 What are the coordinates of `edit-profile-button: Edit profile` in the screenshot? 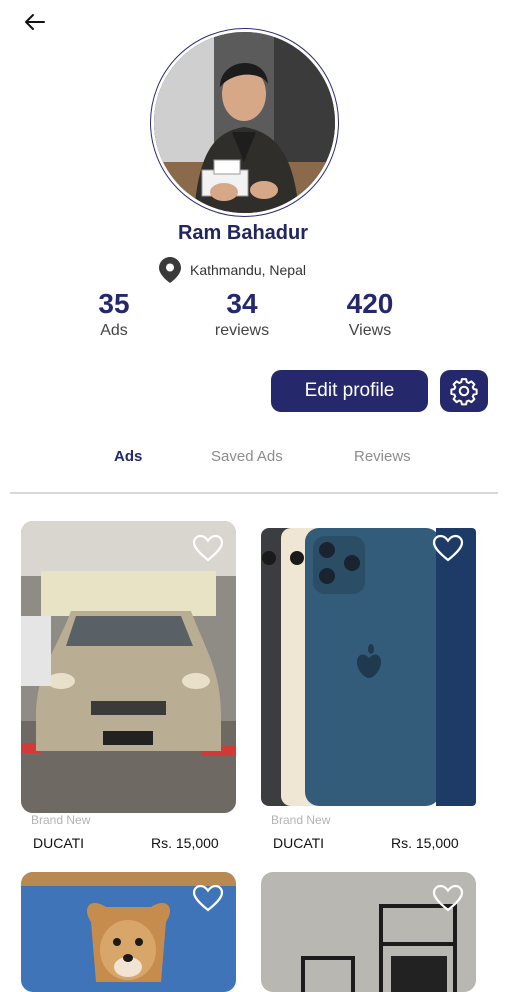 It's located at (349, 391).